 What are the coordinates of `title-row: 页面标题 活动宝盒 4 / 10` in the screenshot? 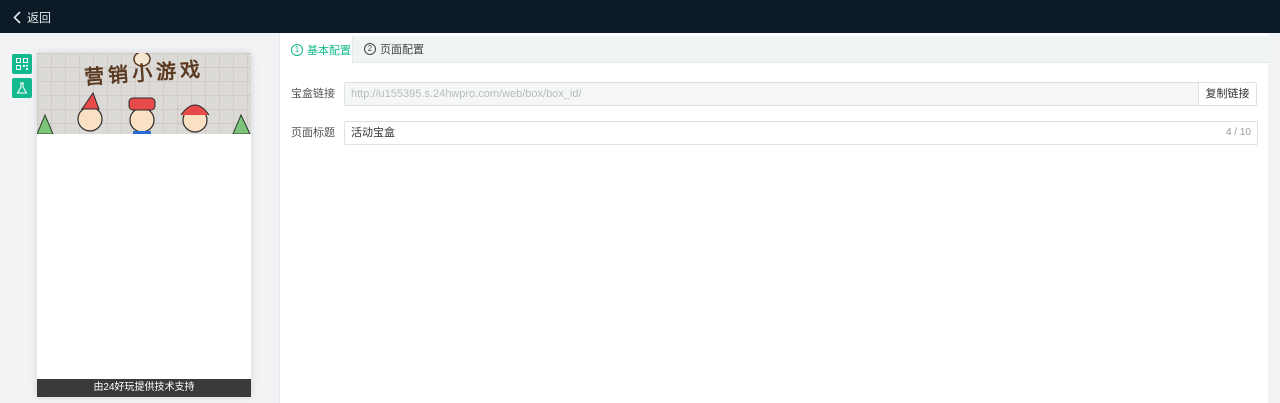 It's located at (774, 133).